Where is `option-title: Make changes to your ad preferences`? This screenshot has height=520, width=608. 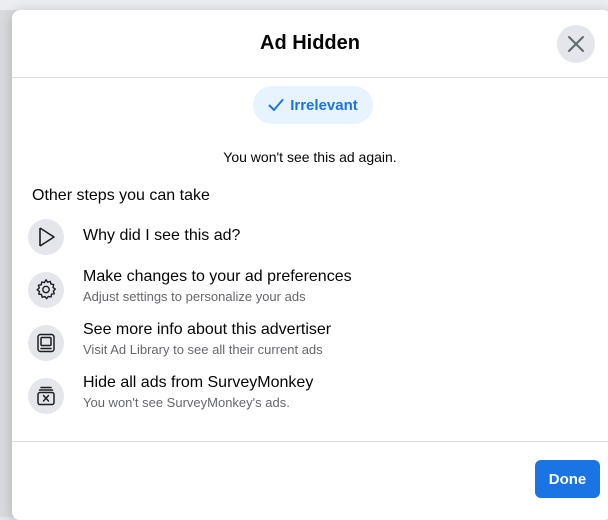
option-title: Make changes to your ad preferences is located at coordinates (217, 276).